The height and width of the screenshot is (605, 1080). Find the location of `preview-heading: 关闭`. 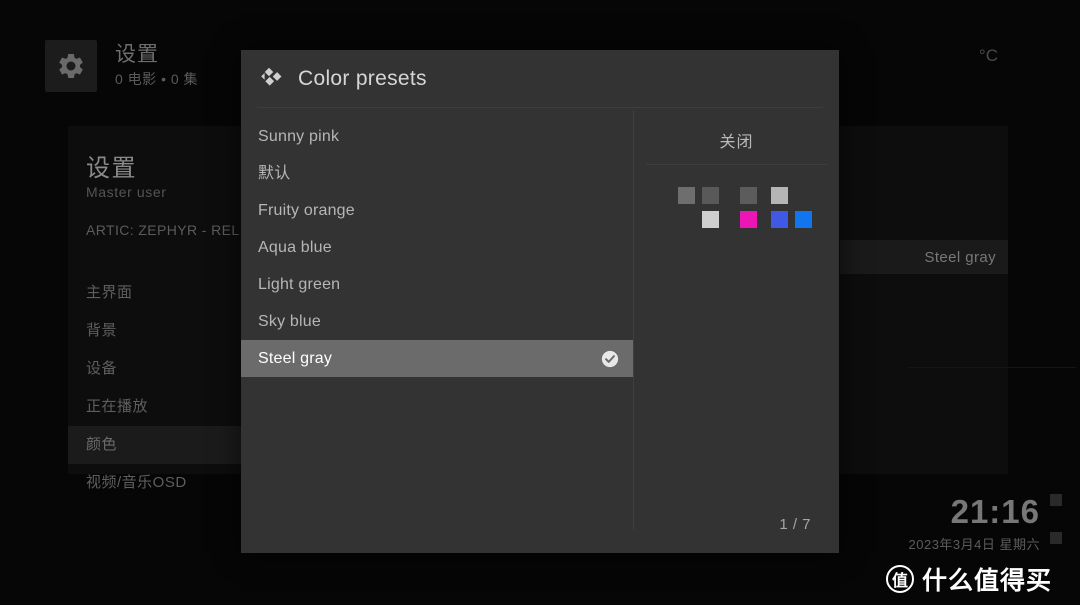

preview-heading: 关闭 is located at coordinates (736, 142).